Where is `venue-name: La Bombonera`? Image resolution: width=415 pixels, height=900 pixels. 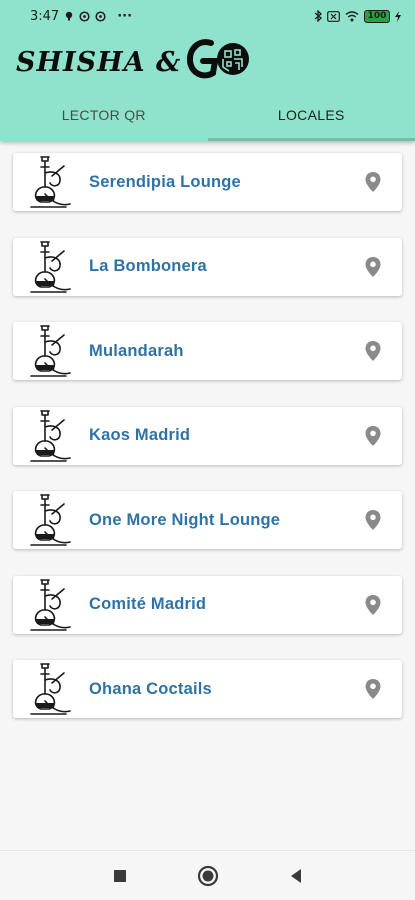 venue-name: La Bombonera is located at coordinates (148, 266).